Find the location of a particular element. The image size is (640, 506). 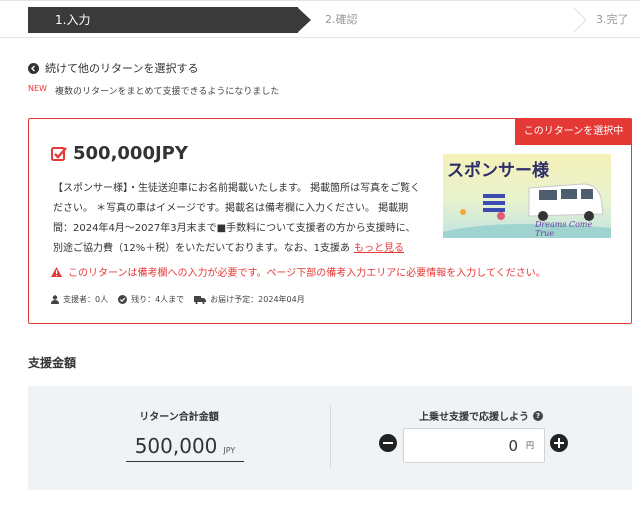

back-to-rewards-link: 続けて他のリターンを選択する is located at coordinates (113, 68).